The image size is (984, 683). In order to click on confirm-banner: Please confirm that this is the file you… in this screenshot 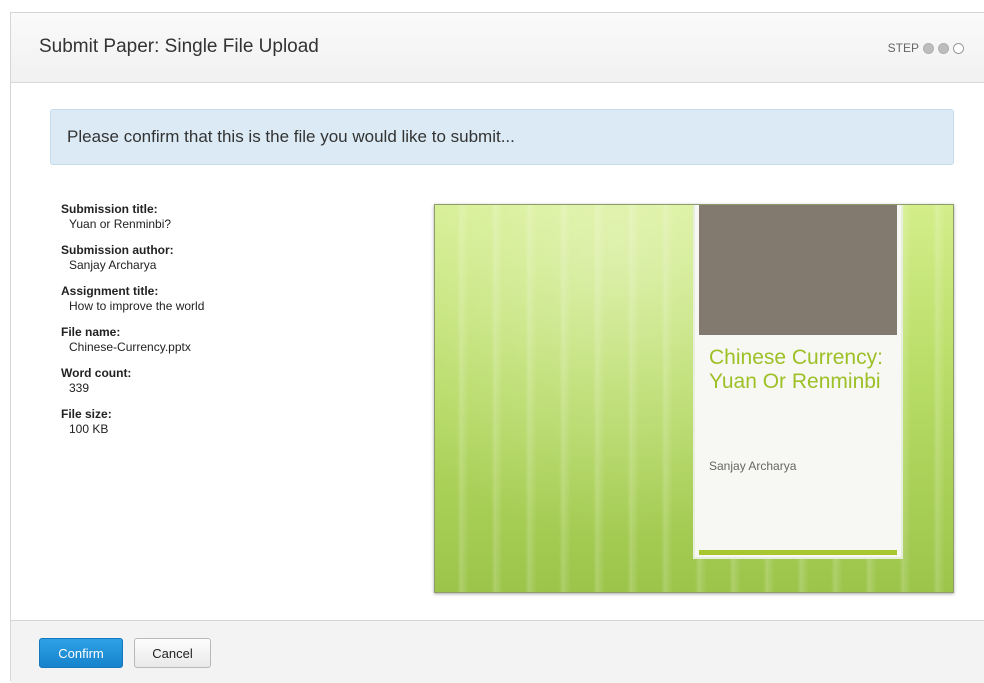, I will do `click(502, 137)`.